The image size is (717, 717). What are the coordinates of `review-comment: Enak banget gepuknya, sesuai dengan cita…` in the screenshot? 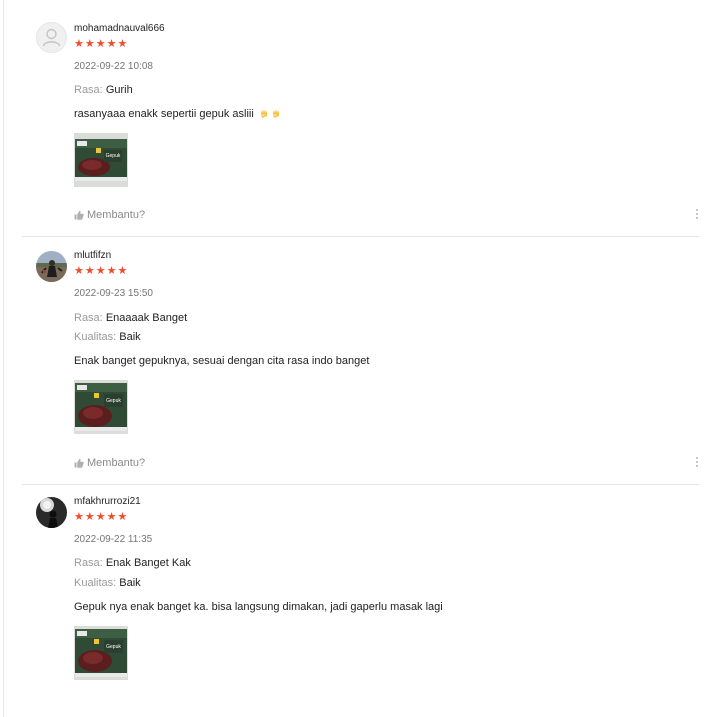 It's located at (222, 361).